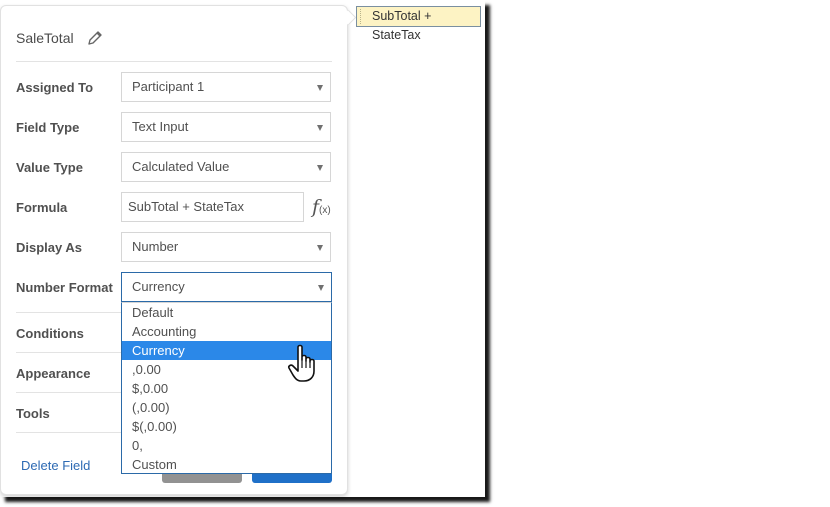 This screenshot has height=507, width=830. I want to click on section-appearance: Appearance, so click(53, 373).